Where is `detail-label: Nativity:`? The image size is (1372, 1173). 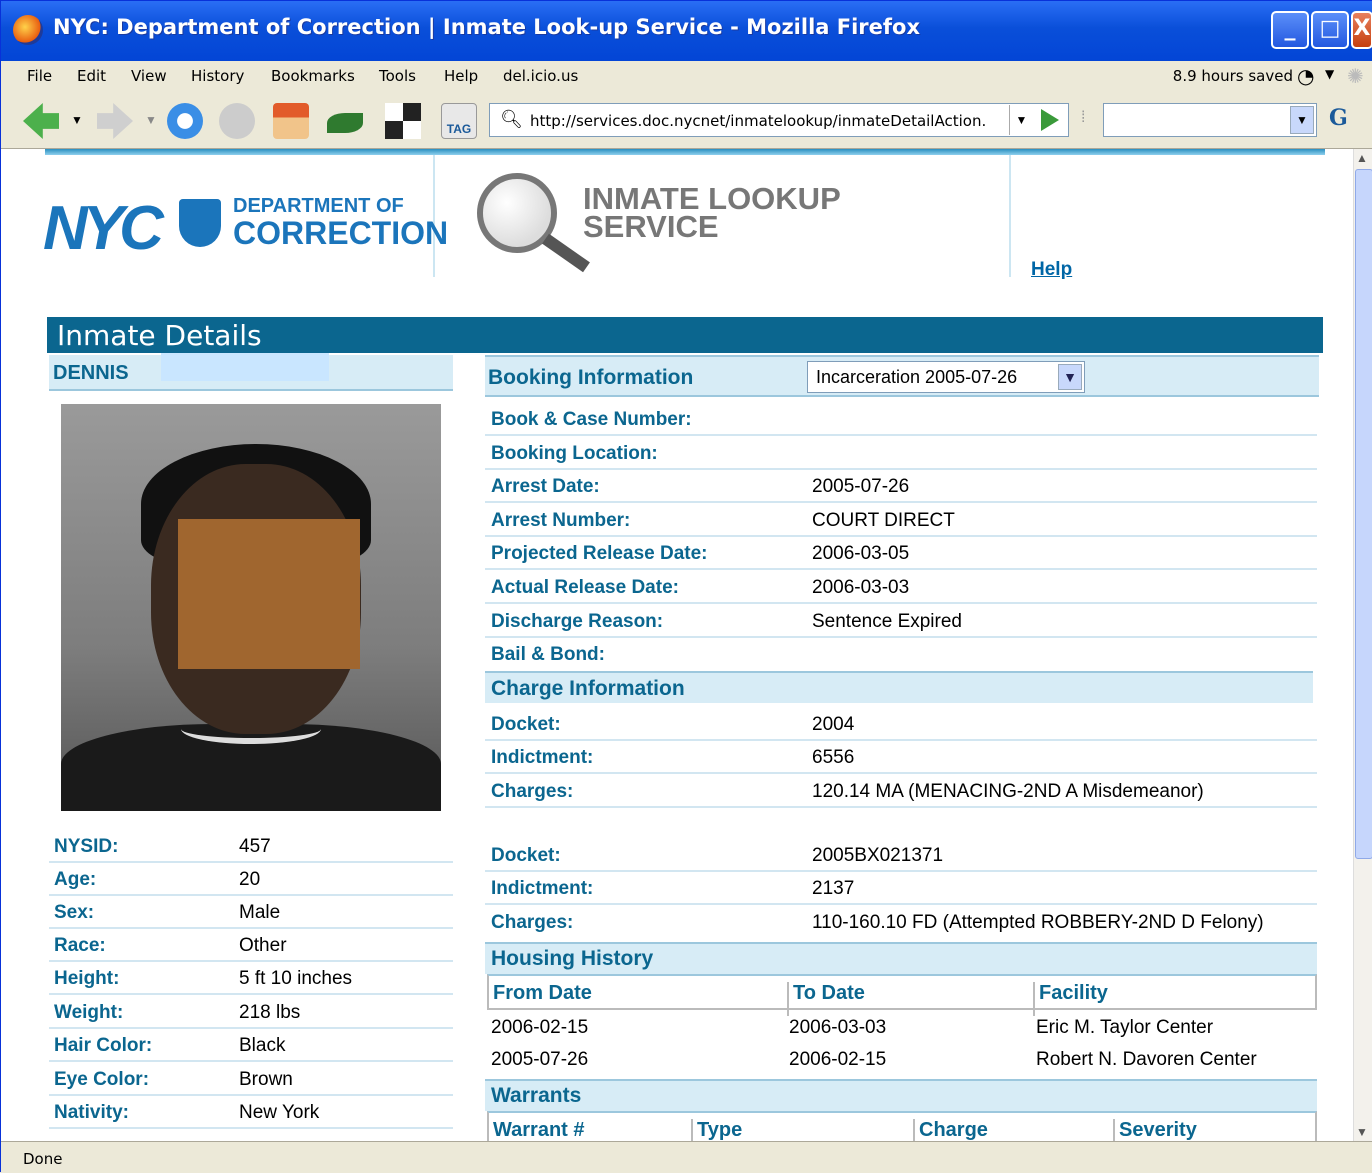
detail-label: Nativity: is located at coordinates (91, 1112).